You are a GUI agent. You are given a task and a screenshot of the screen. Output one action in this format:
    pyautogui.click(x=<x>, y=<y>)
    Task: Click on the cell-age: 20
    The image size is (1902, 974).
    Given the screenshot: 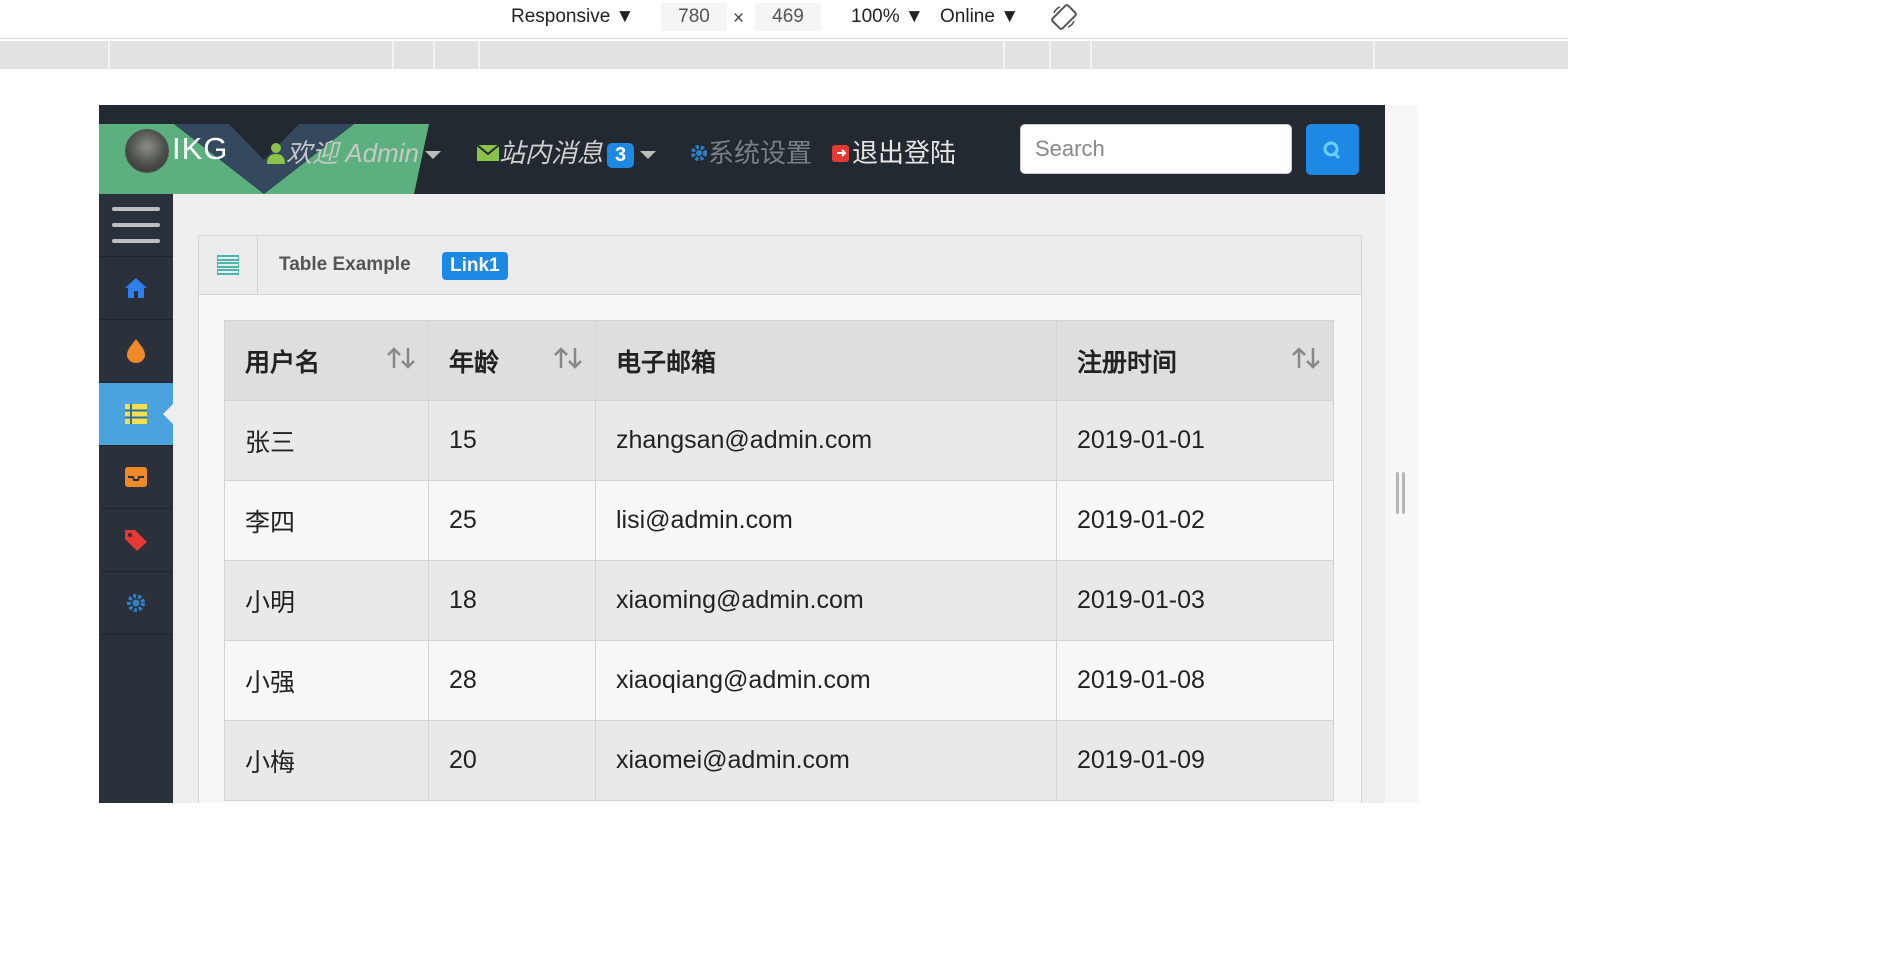 What is the action you would take?
    pyautogui.click(x=512, y=760)
    